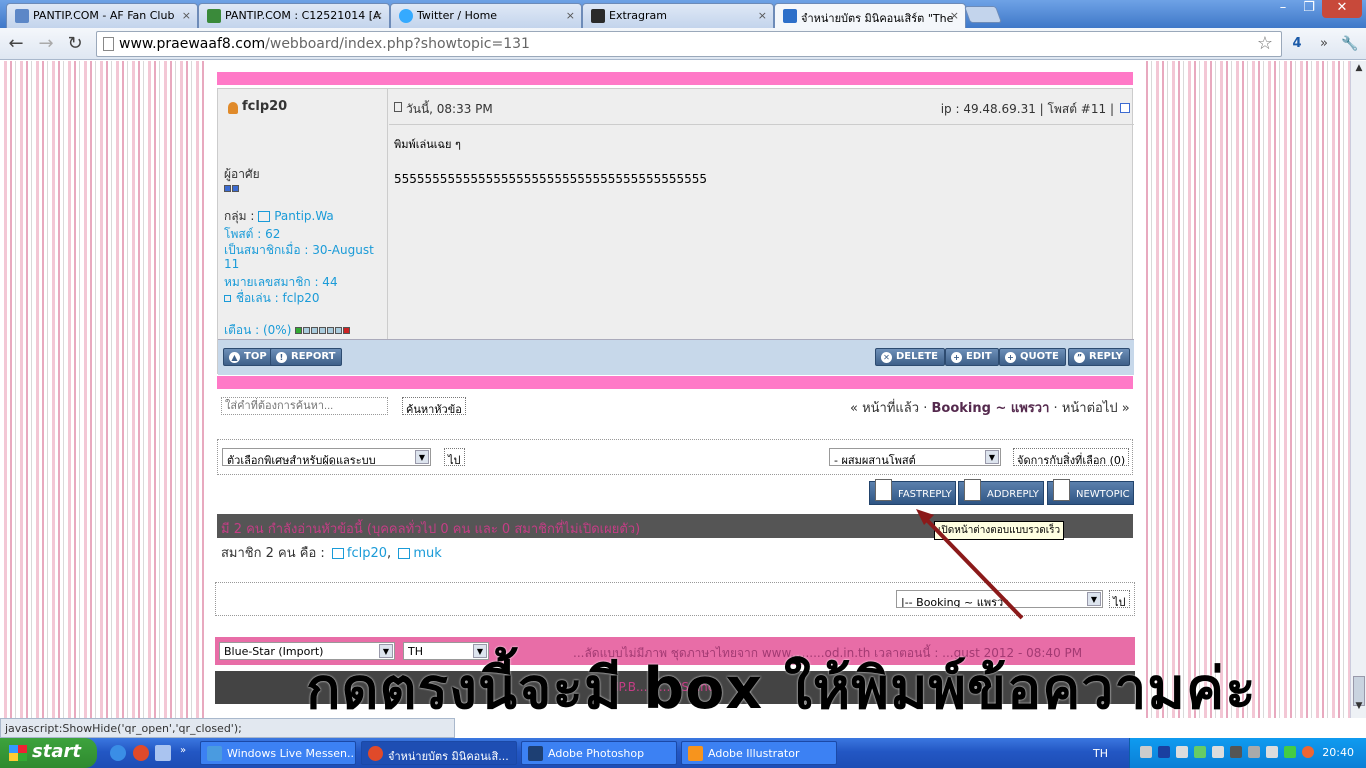 The height and width of the screenshot is (768, 1366). What do you see at coordinates (118, 753) in the screenshot?
I see `ie-icon` at bounding box center [118, 753].